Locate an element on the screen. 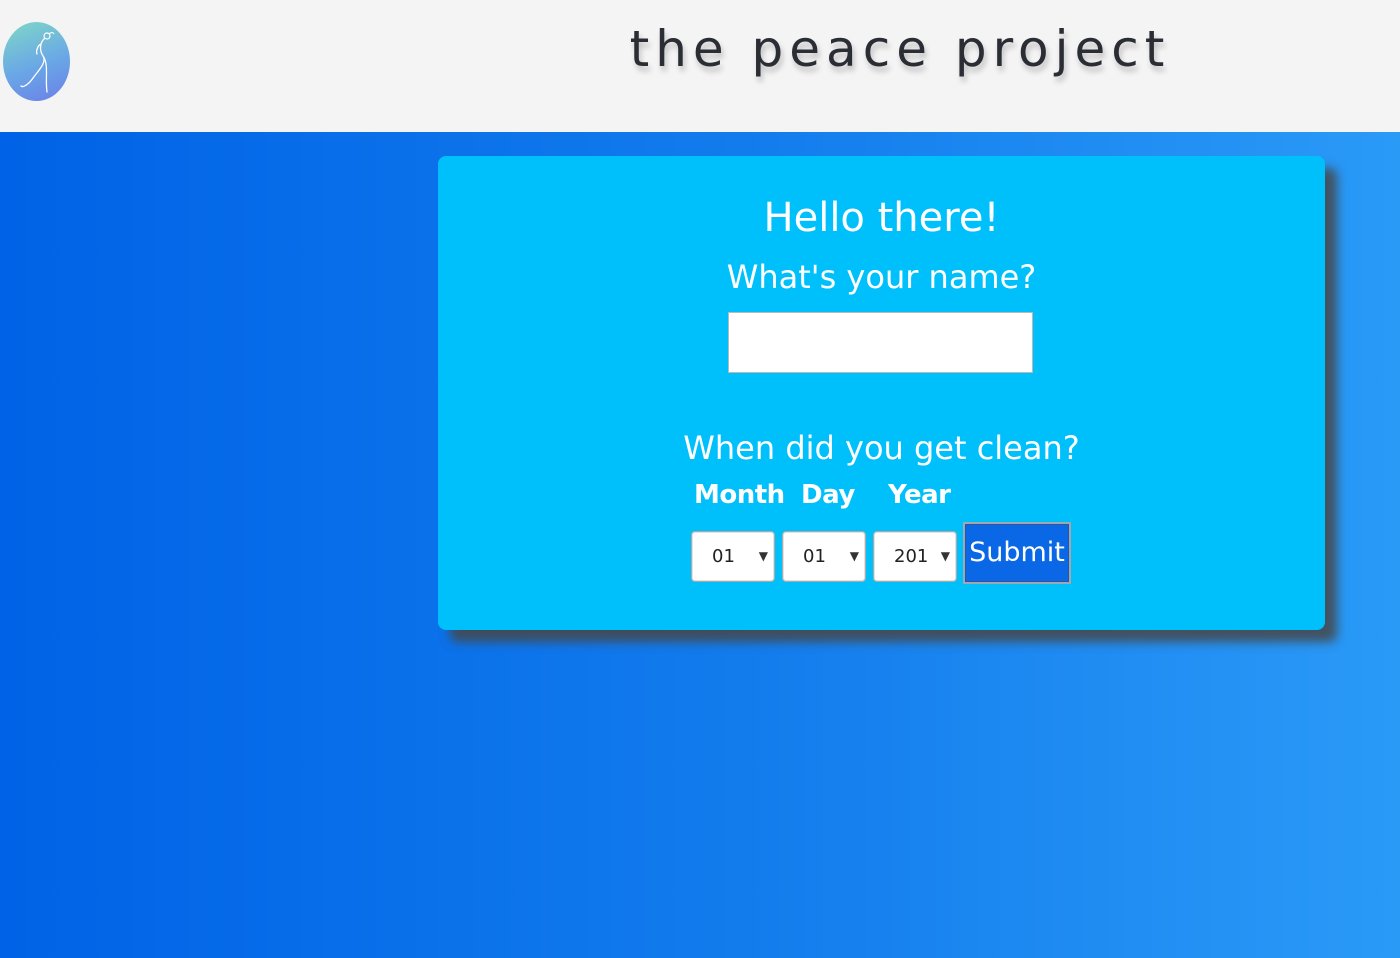  year-select: 201 ▼ is located at coordinates (915, 556).